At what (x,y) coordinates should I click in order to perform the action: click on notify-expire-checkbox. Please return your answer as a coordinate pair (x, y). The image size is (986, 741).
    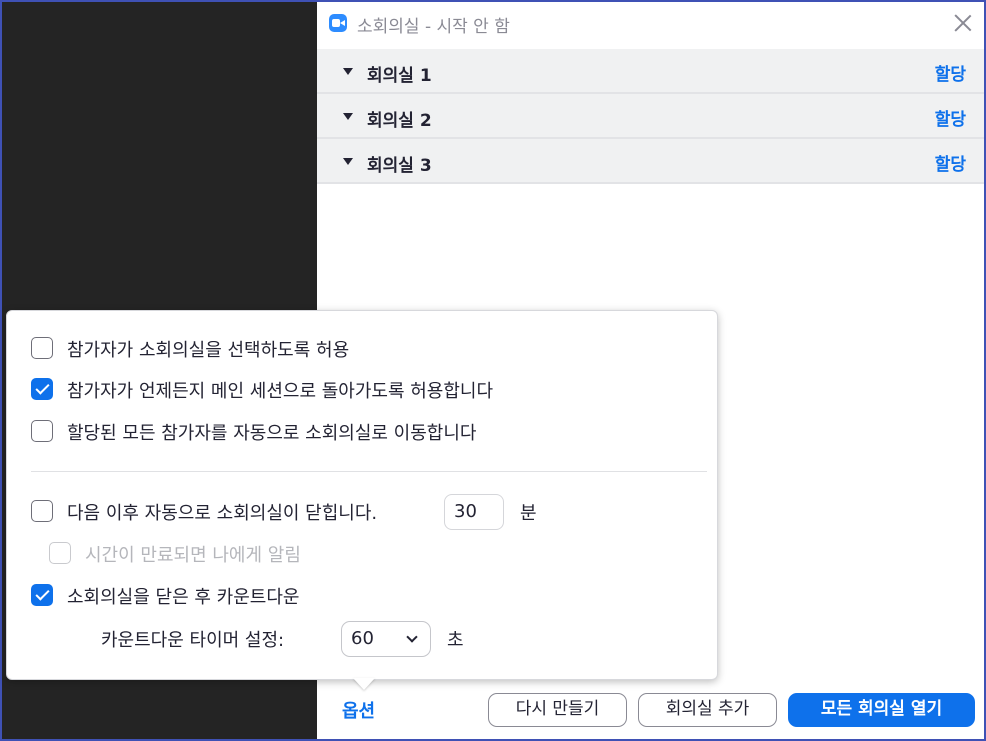
    Looking at the image, I should click on (60, 553).